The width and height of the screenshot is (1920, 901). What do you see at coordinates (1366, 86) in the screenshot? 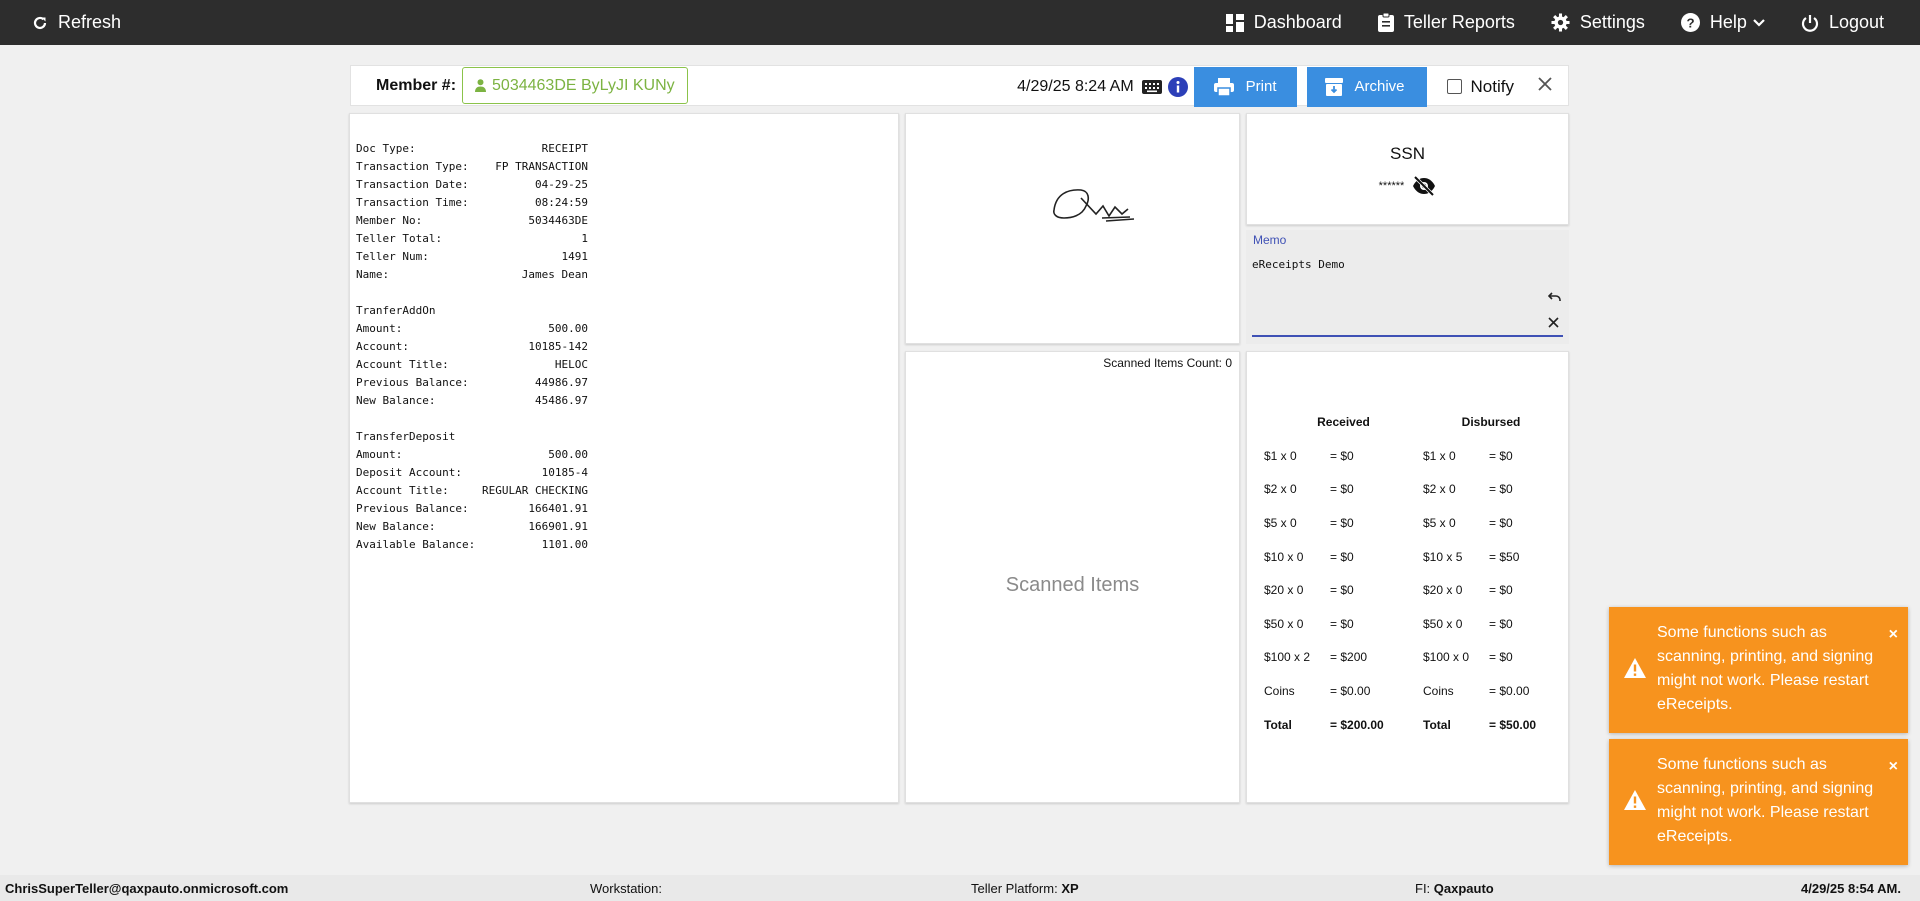
I see `archive-button: Archive` at bounding box center [1366, 86].